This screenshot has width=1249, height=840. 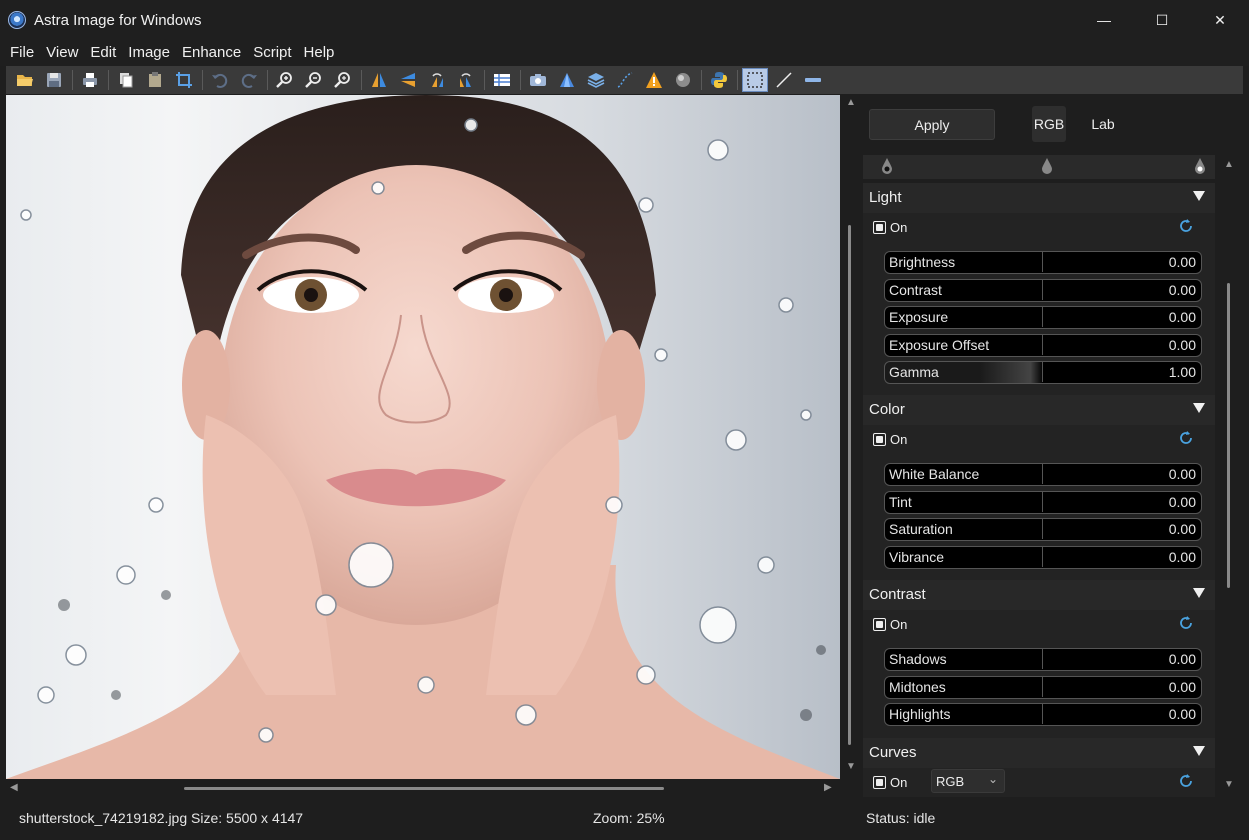 I want to click on black-point-icon, so click(x=887, y=166).